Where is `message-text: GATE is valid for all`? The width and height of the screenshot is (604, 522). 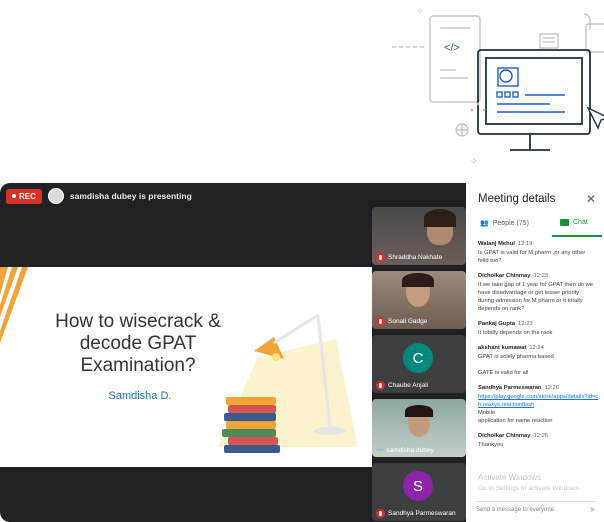
message-text: GATE is valid for all is located at coordinates (503, 373).